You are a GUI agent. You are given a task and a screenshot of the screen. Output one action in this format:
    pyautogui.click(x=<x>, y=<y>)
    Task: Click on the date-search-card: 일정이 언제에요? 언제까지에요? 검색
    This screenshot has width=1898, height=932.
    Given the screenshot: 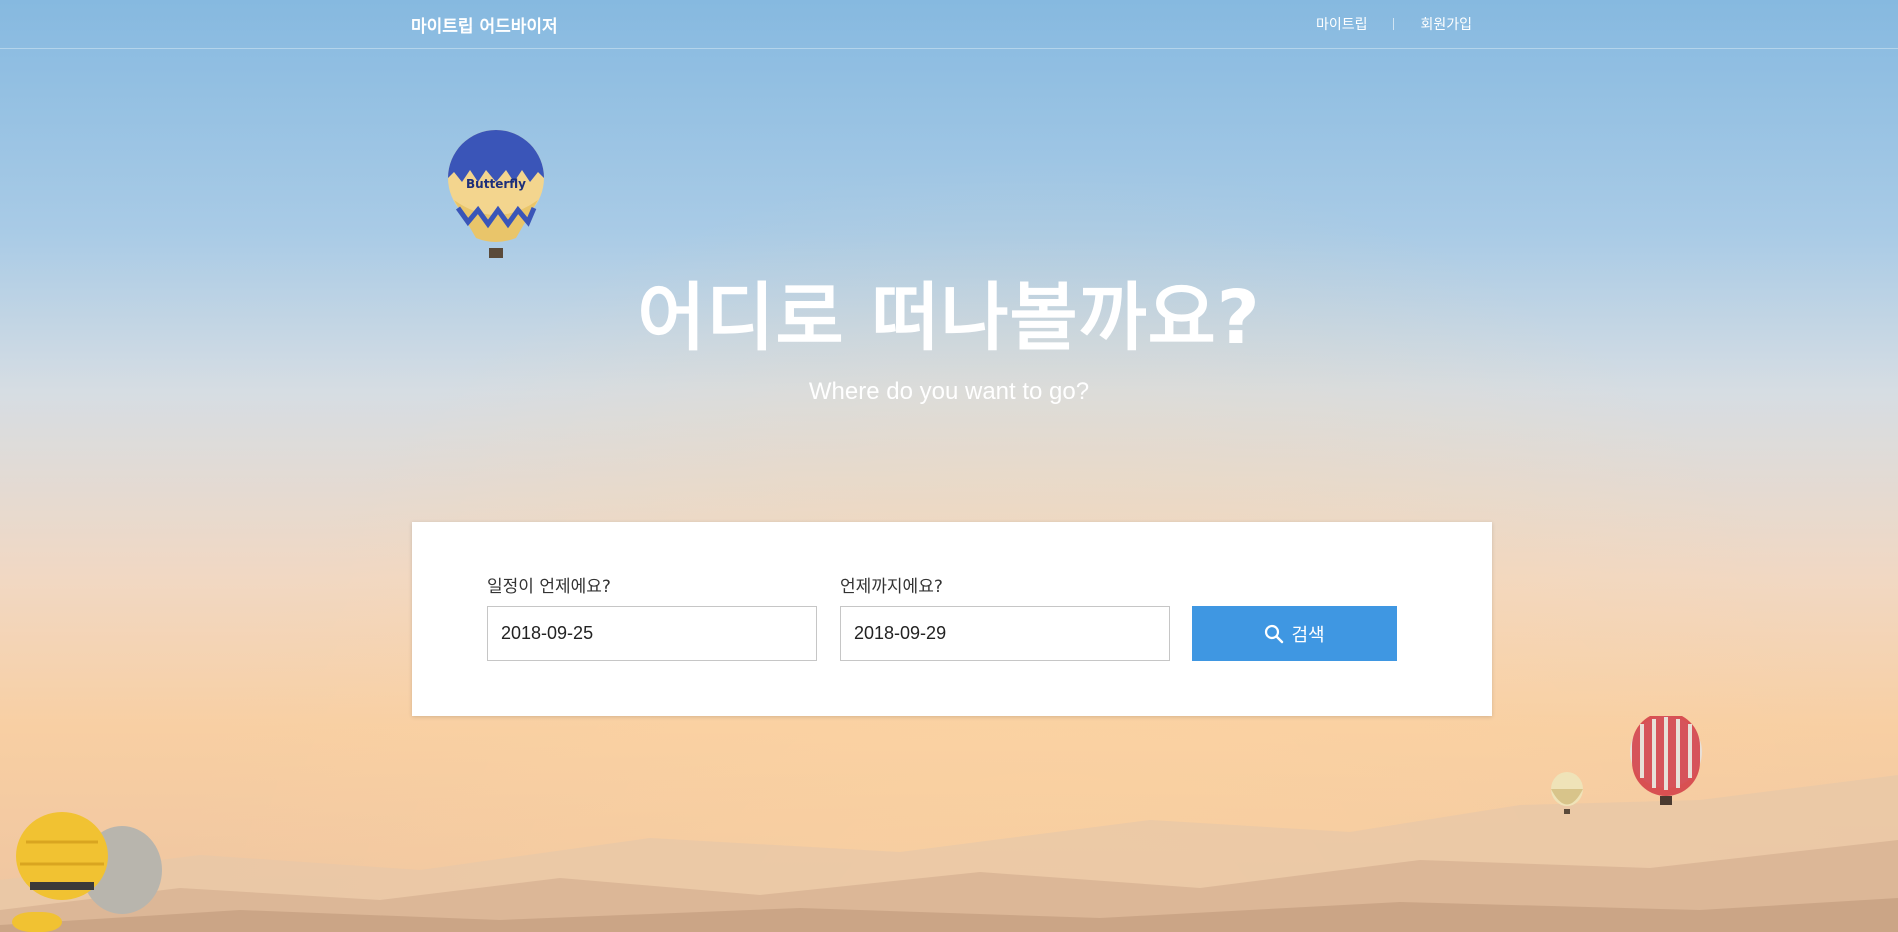 What is the action you would take?
    pyautogui.click(x=952, y=619)
    